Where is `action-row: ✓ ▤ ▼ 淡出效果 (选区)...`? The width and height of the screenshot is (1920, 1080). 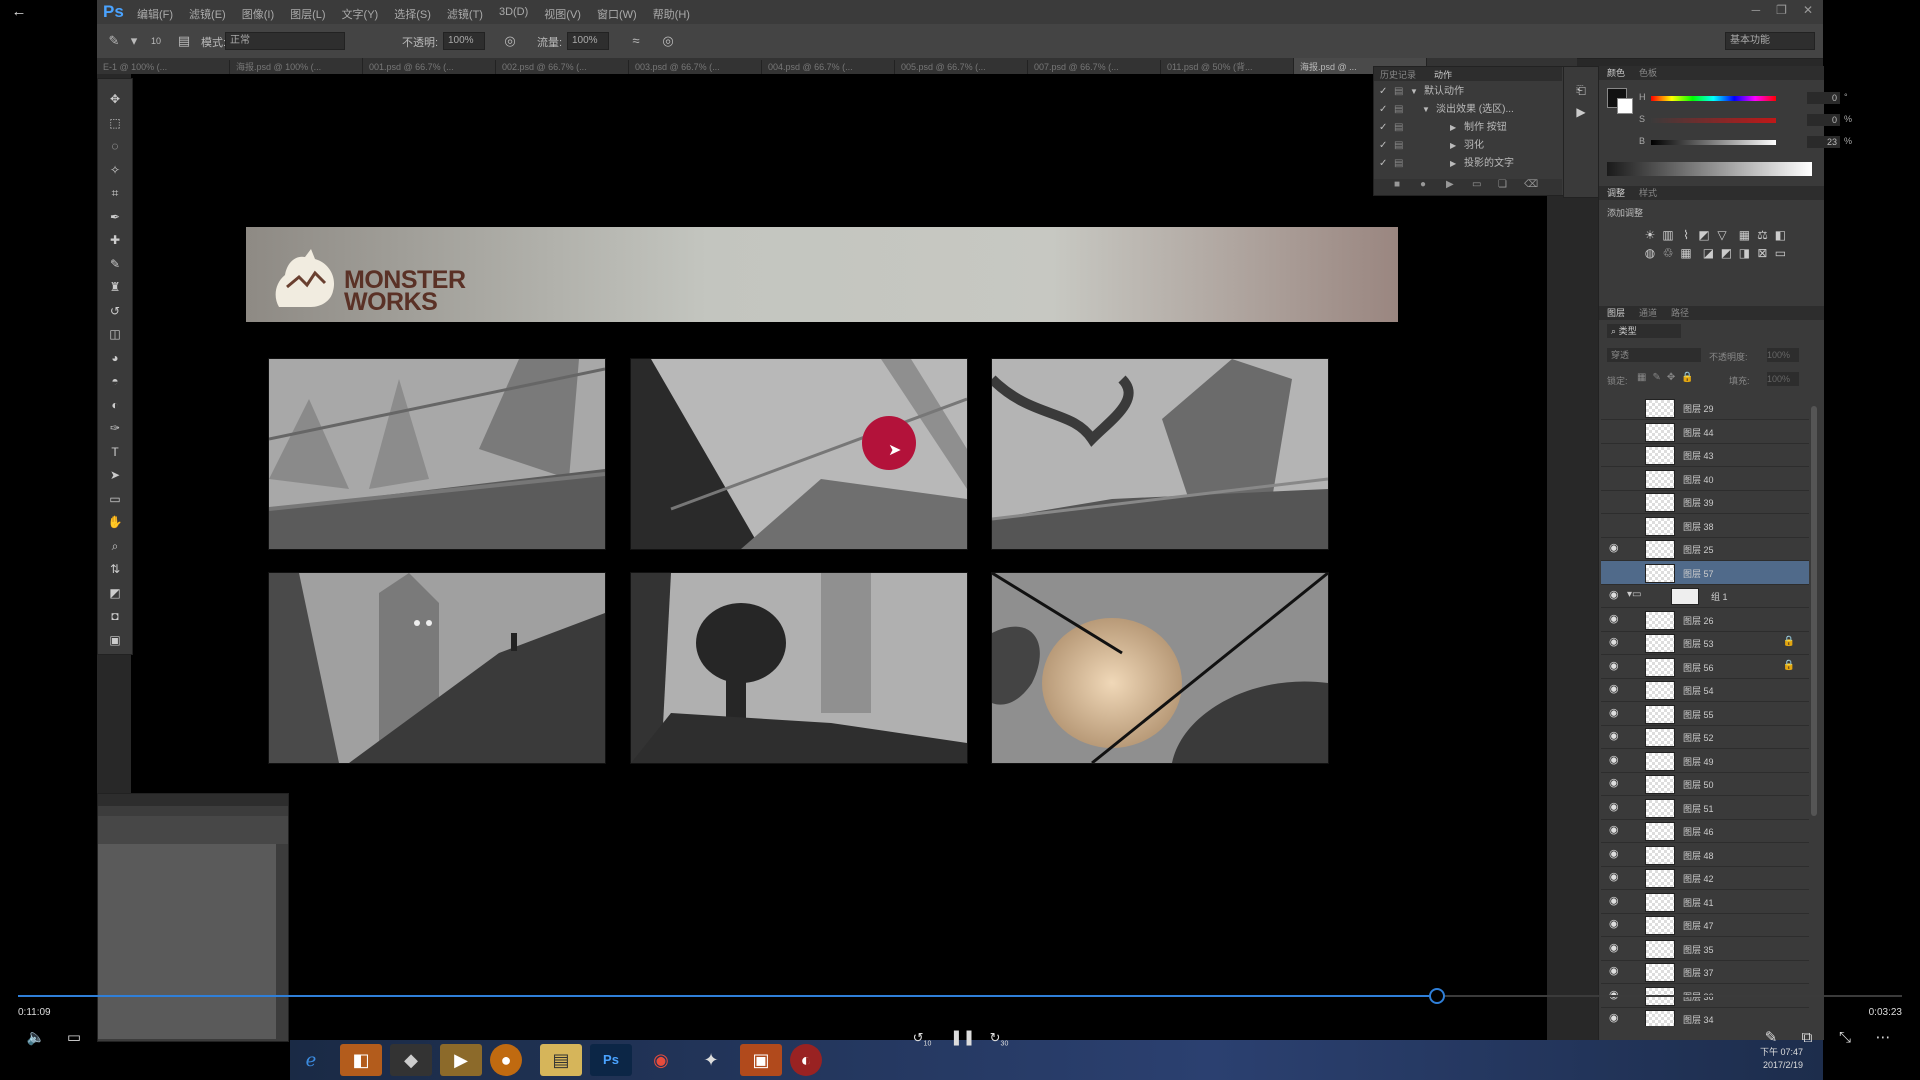 action-row: ✓ ▤ ▼ 淡出效果 (选区)... is located at coordinates (1468, 109).